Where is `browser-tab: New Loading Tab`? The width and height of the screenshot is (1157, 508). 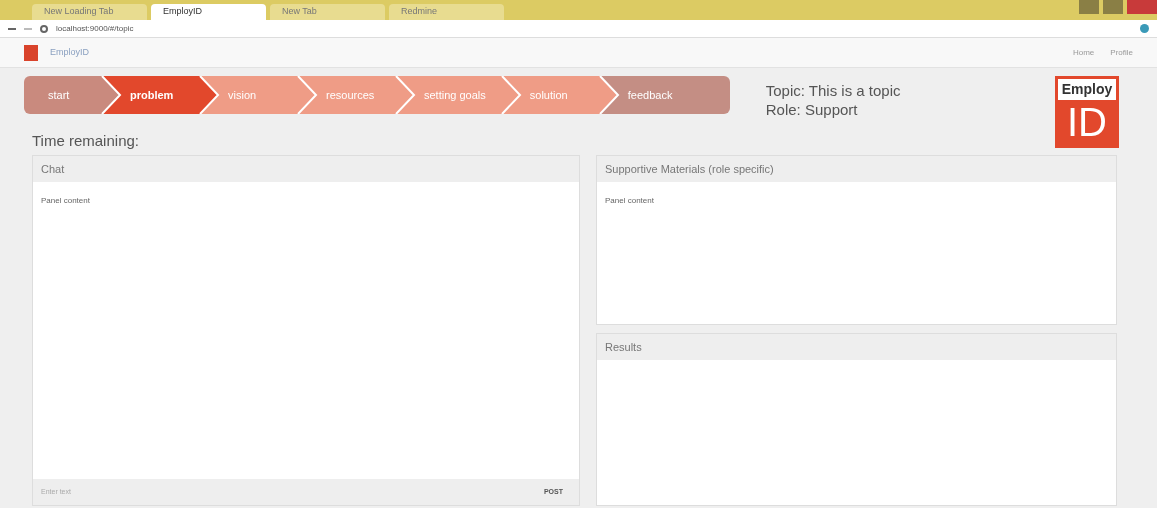 browser-tab: New Loading Tab is located at coordinates (89, 12).